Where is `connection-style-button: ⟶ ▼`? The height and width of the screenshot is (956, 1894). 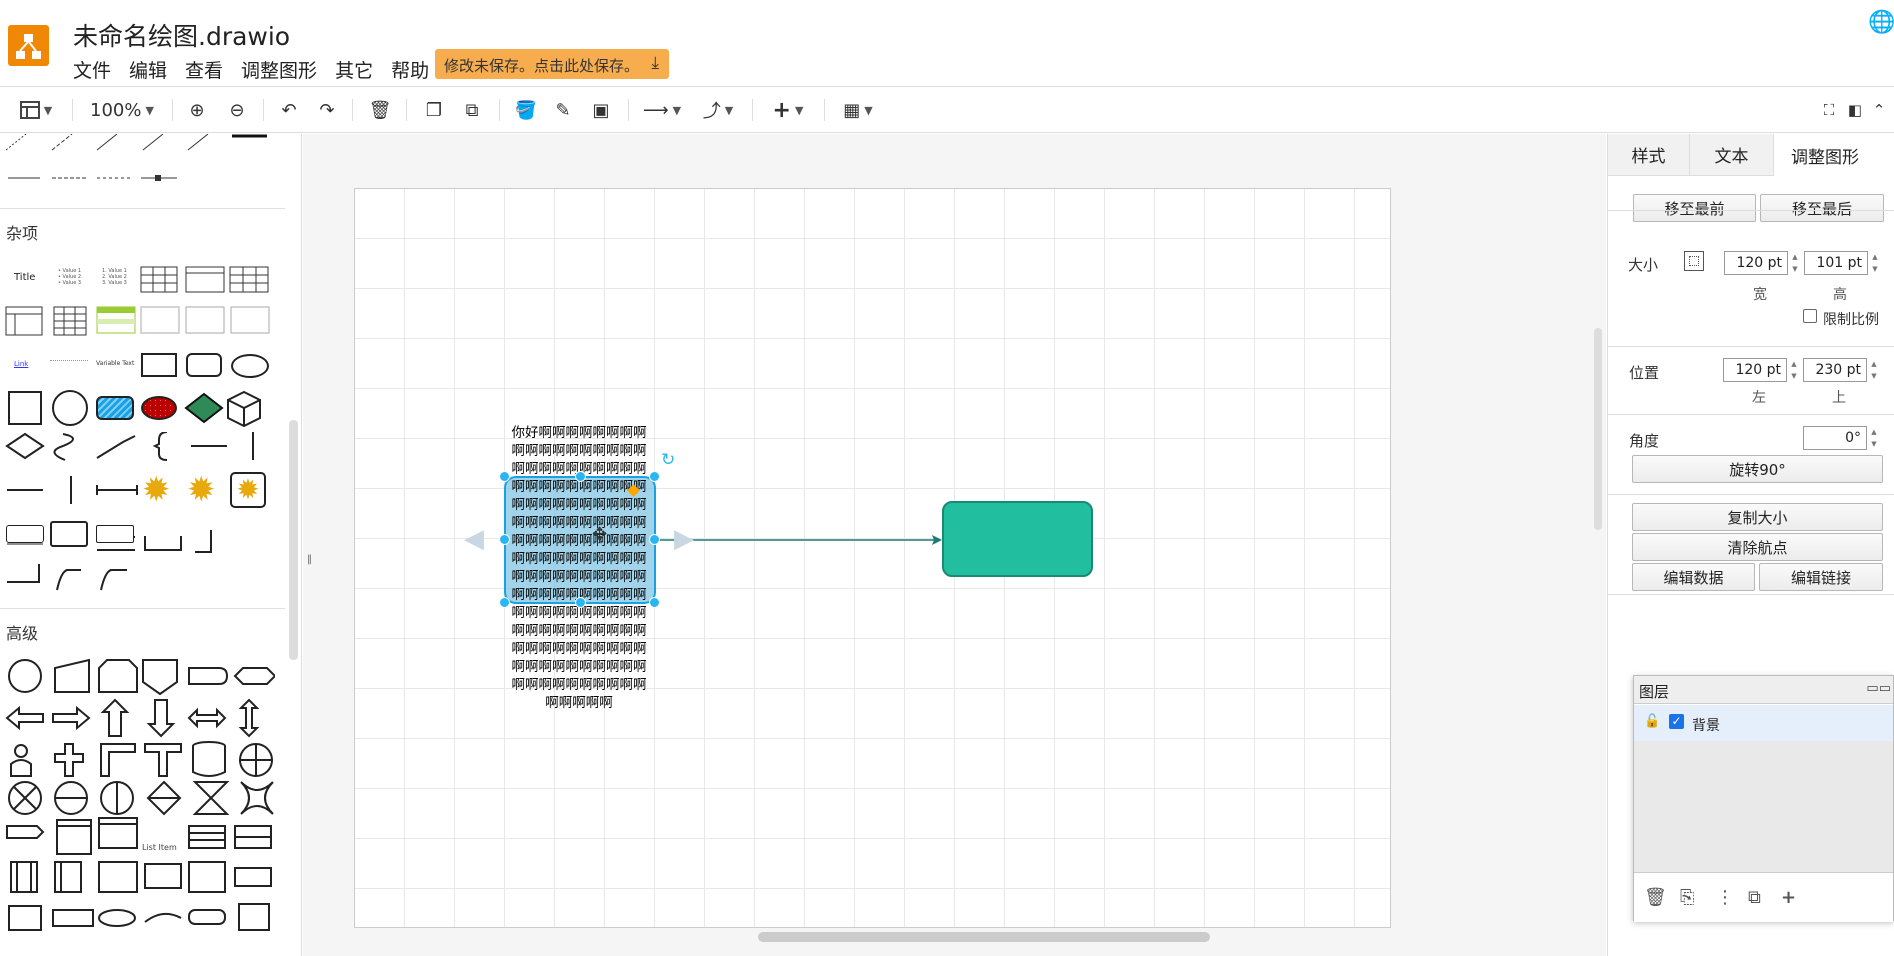 connection-style-button: ⟶ ▼ is located at coordinates (662, 110).